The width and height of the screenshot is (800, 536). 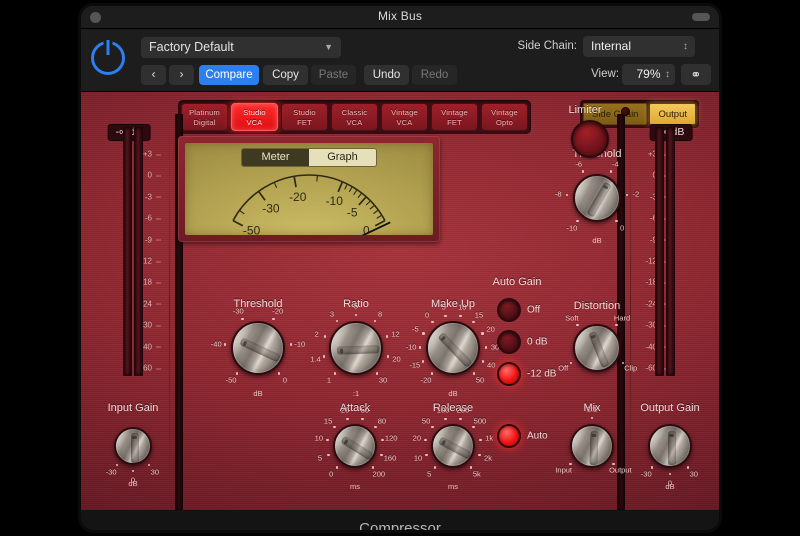 I want to click on meter-tick: -12, so click(x=648, y=261).